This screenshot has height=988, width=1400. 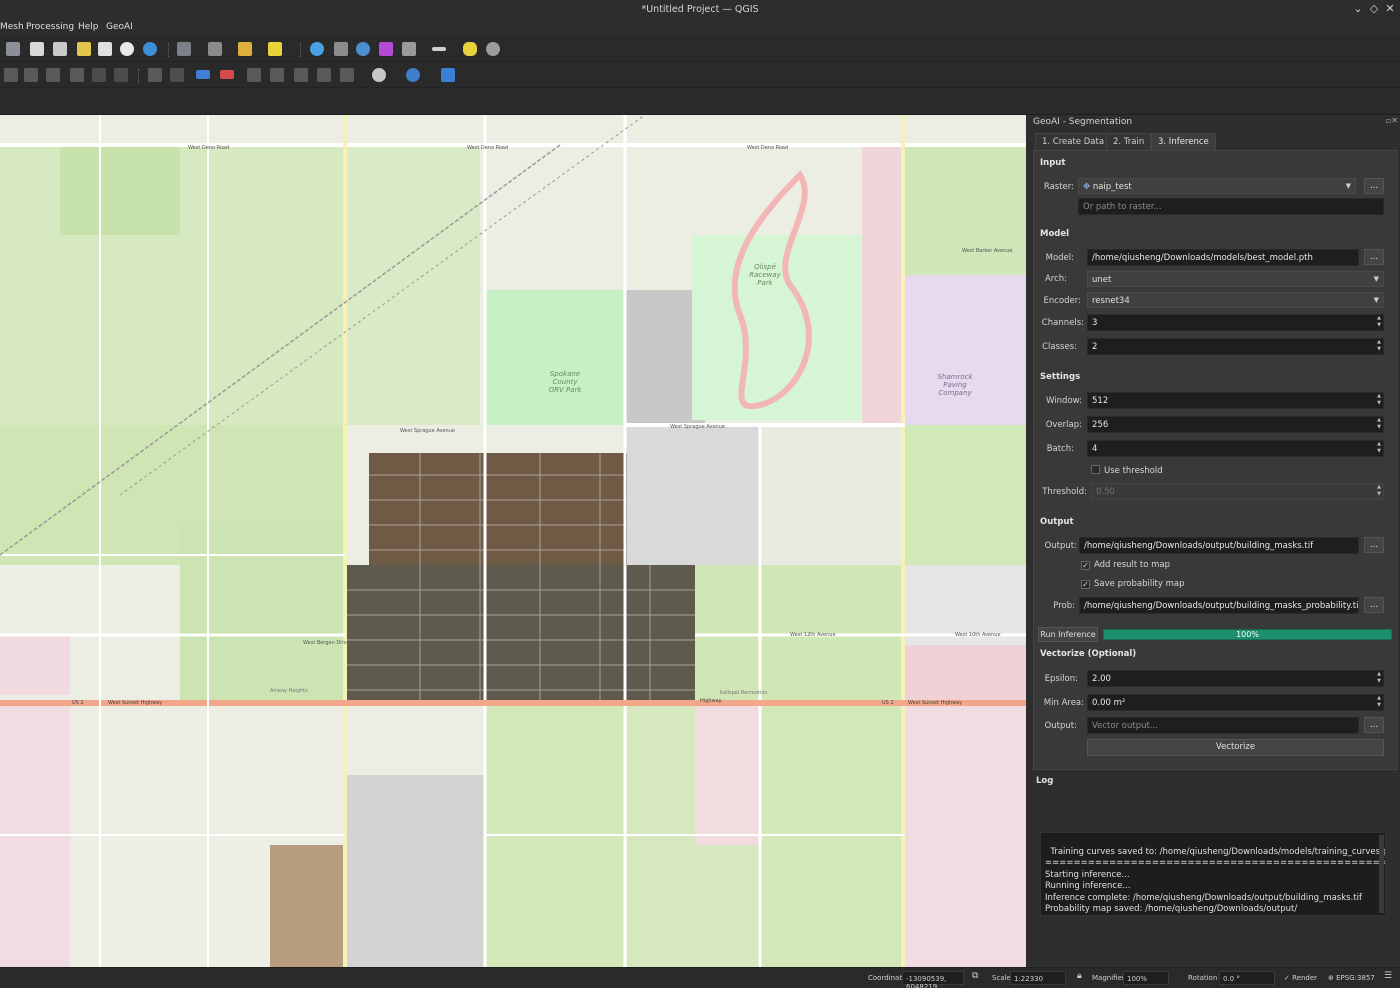 What do you see at coordinates (386, 49) in the screenshot?
I see `sum-icon` at bounding box center [386, 49].